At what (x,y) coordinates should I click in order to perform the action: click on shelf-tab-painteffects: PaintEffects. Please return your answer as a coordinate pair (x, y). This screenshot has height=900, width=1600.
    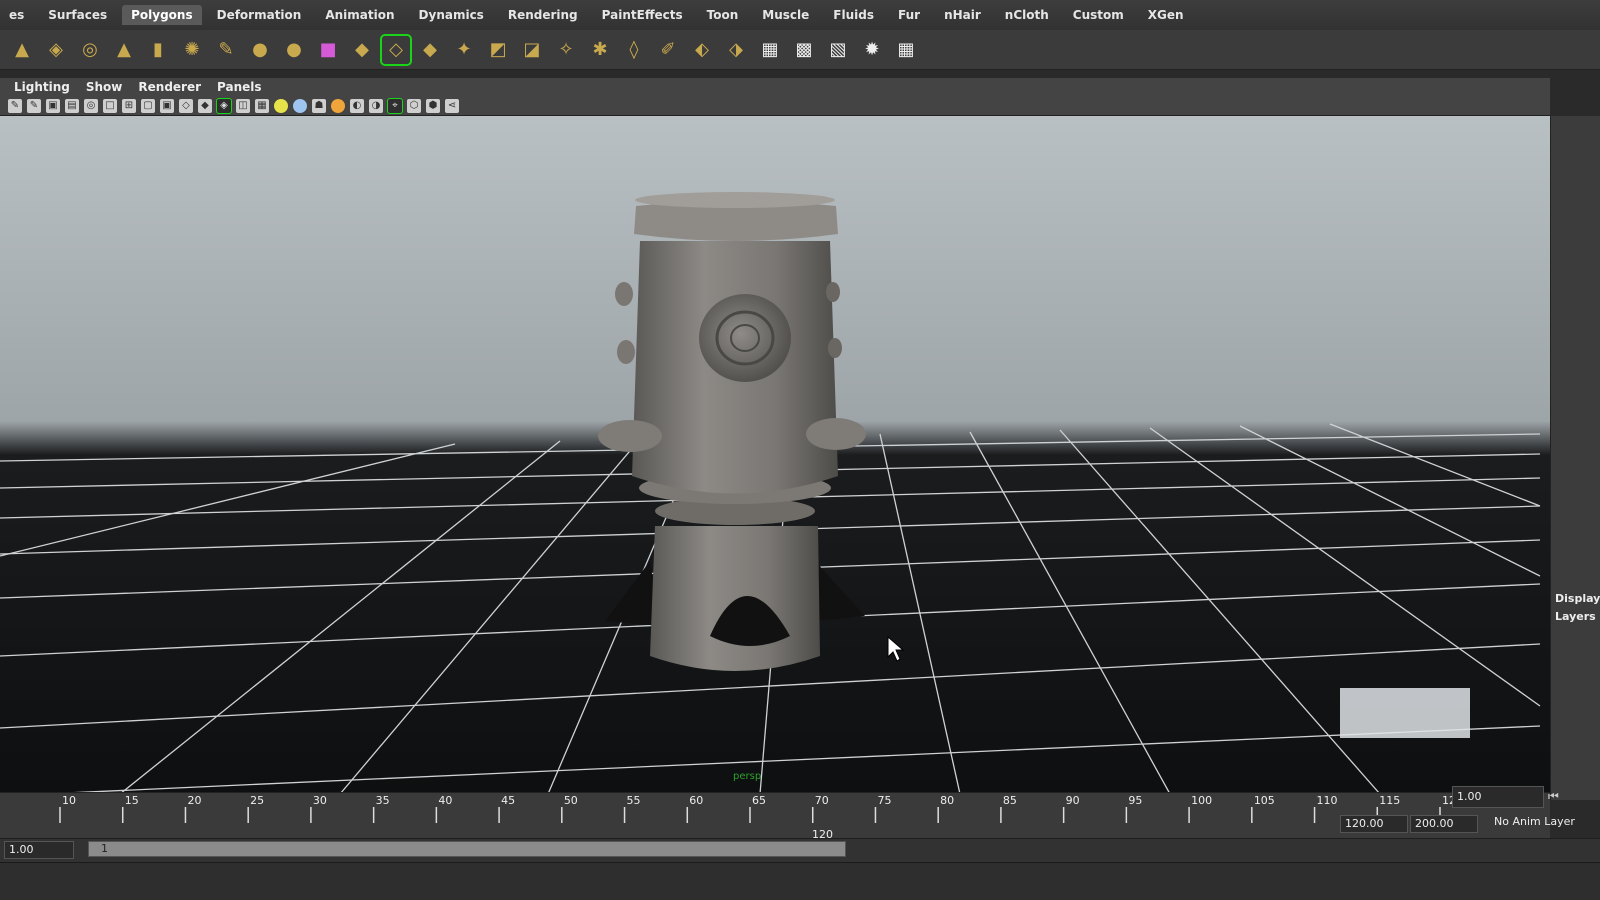
    Looking at the image, I should click on (642, 15).